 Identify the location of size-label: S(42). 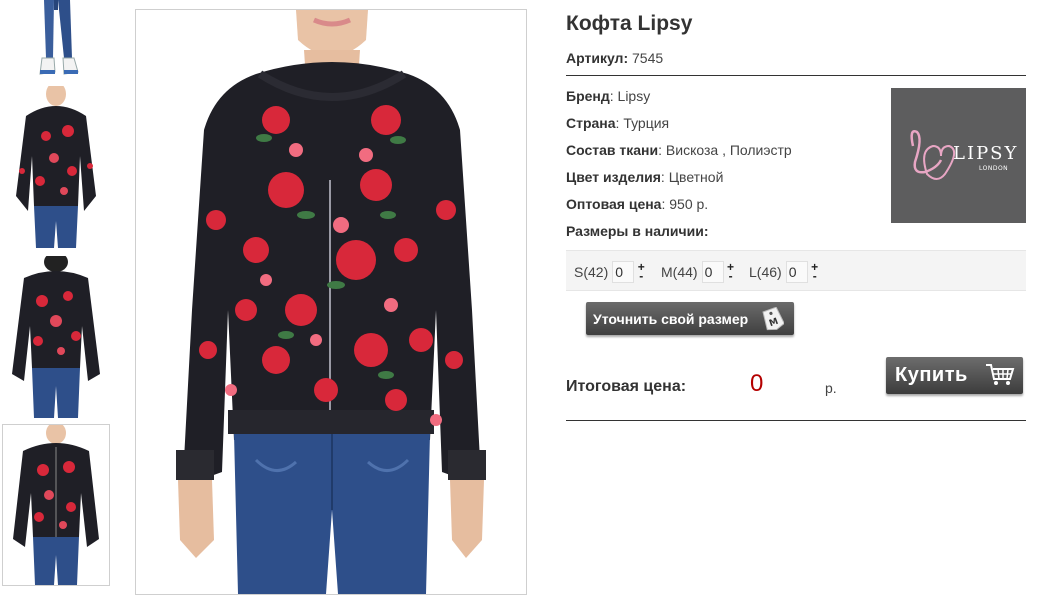
(591, 272).